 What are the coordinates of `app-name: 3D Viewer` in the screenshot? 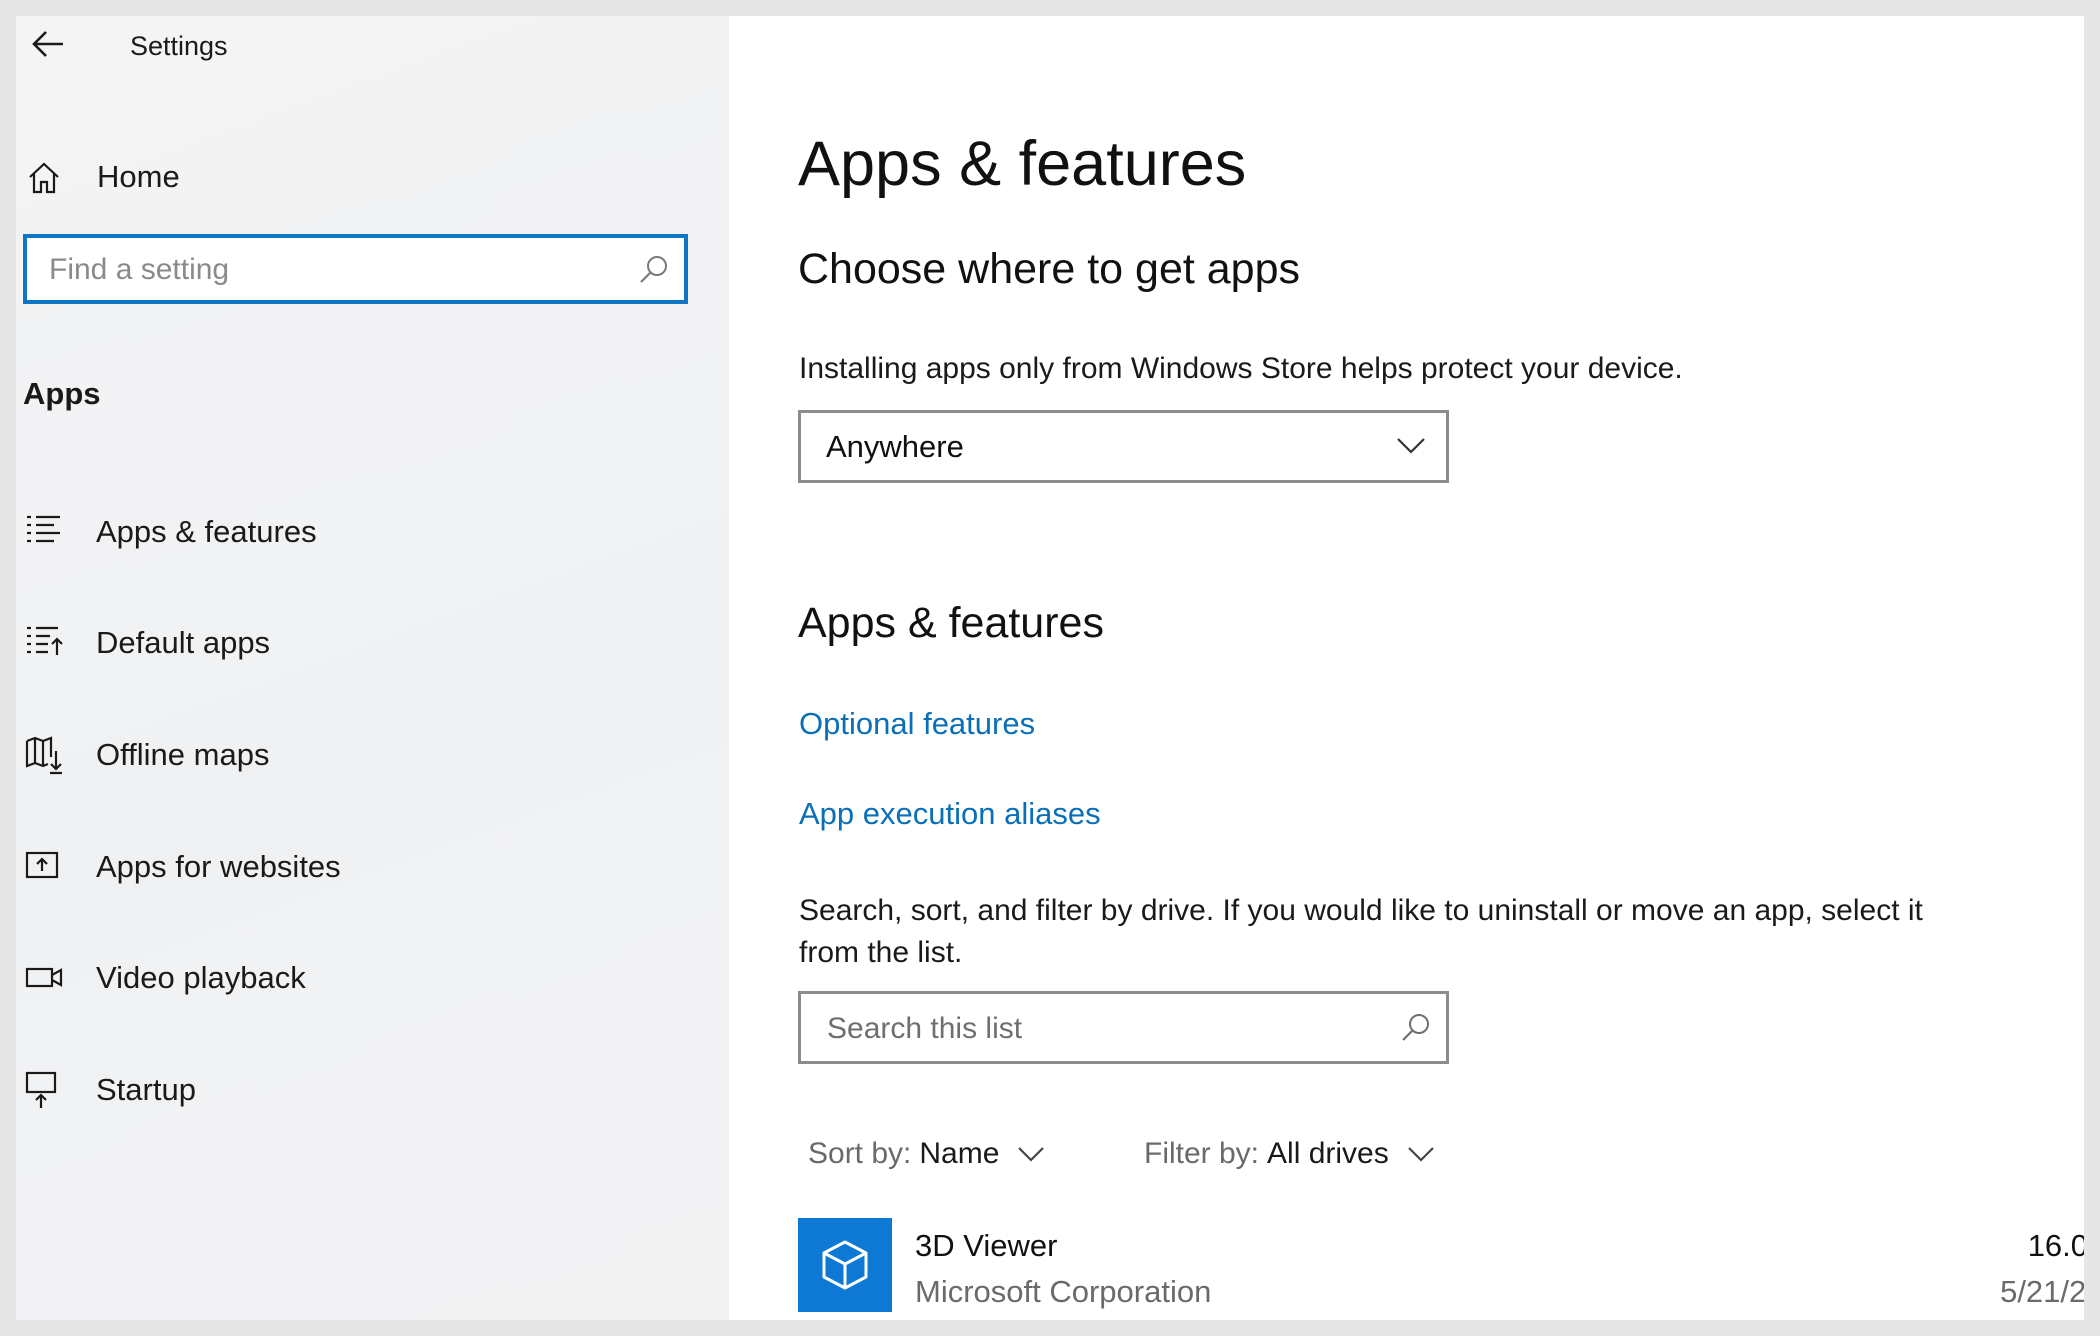 It's located at (986, 1245).